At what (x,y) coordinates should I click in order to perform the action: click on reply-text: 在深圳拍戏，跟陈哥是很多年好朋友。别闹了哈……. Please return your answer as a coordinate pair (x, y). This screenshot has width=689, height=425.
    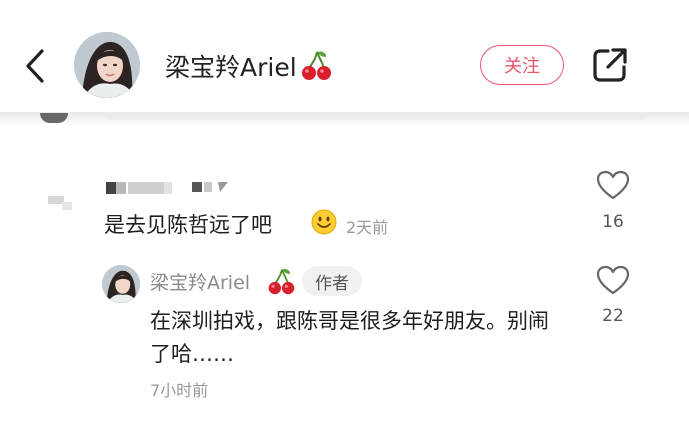
    Looking at the image, I should click on (349, 337).